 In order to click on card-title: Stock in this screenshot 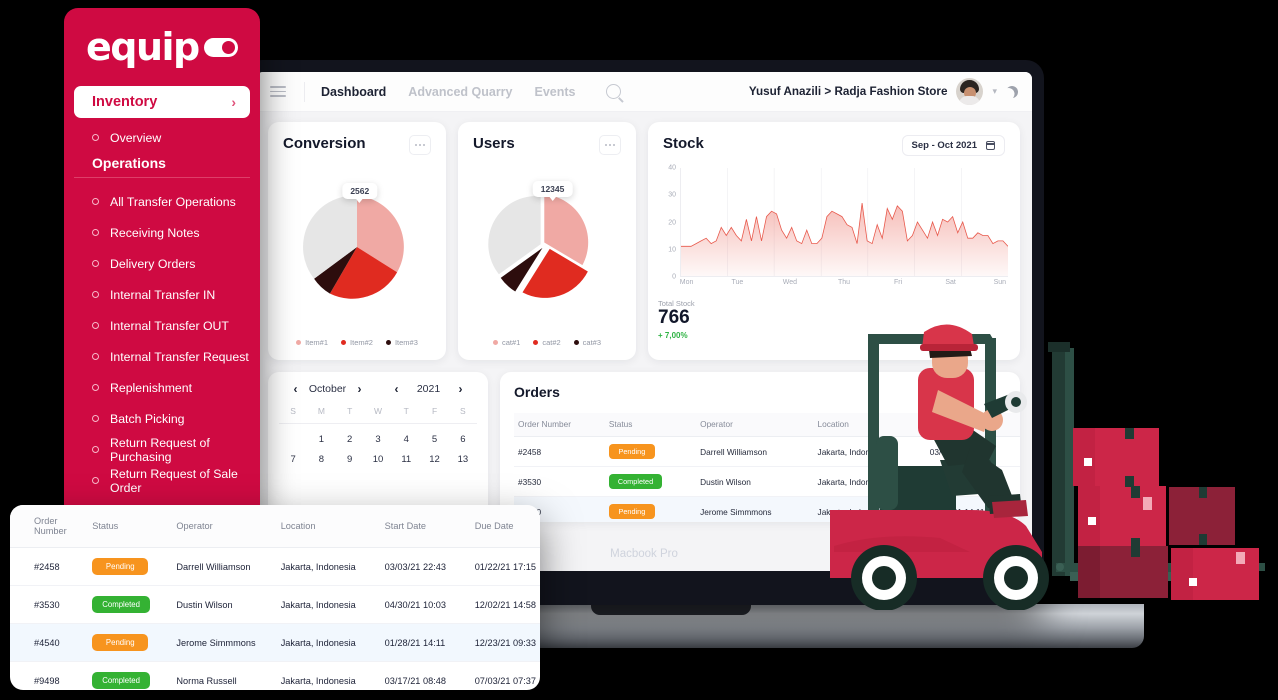, I will do `click(683, 143)`.